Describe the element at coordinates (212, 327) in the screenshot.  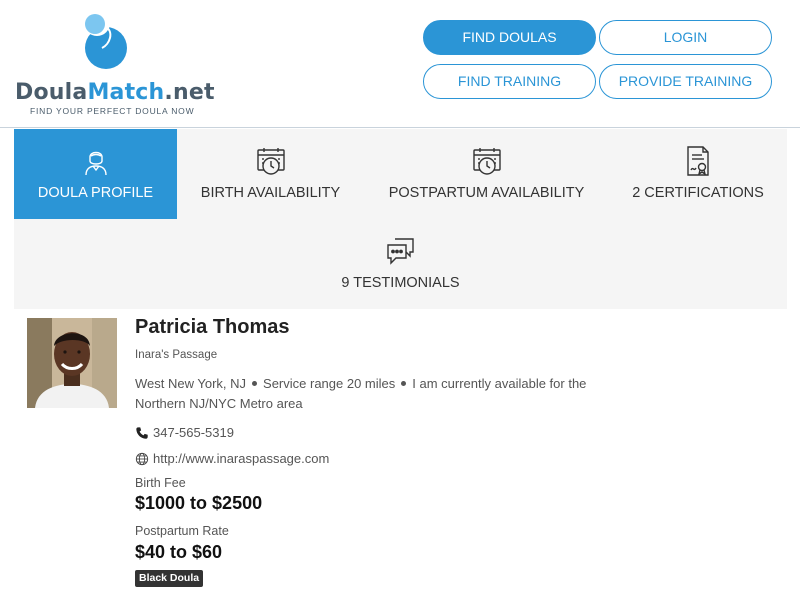
I see `doula-name: Patricia Thomas` at that location.